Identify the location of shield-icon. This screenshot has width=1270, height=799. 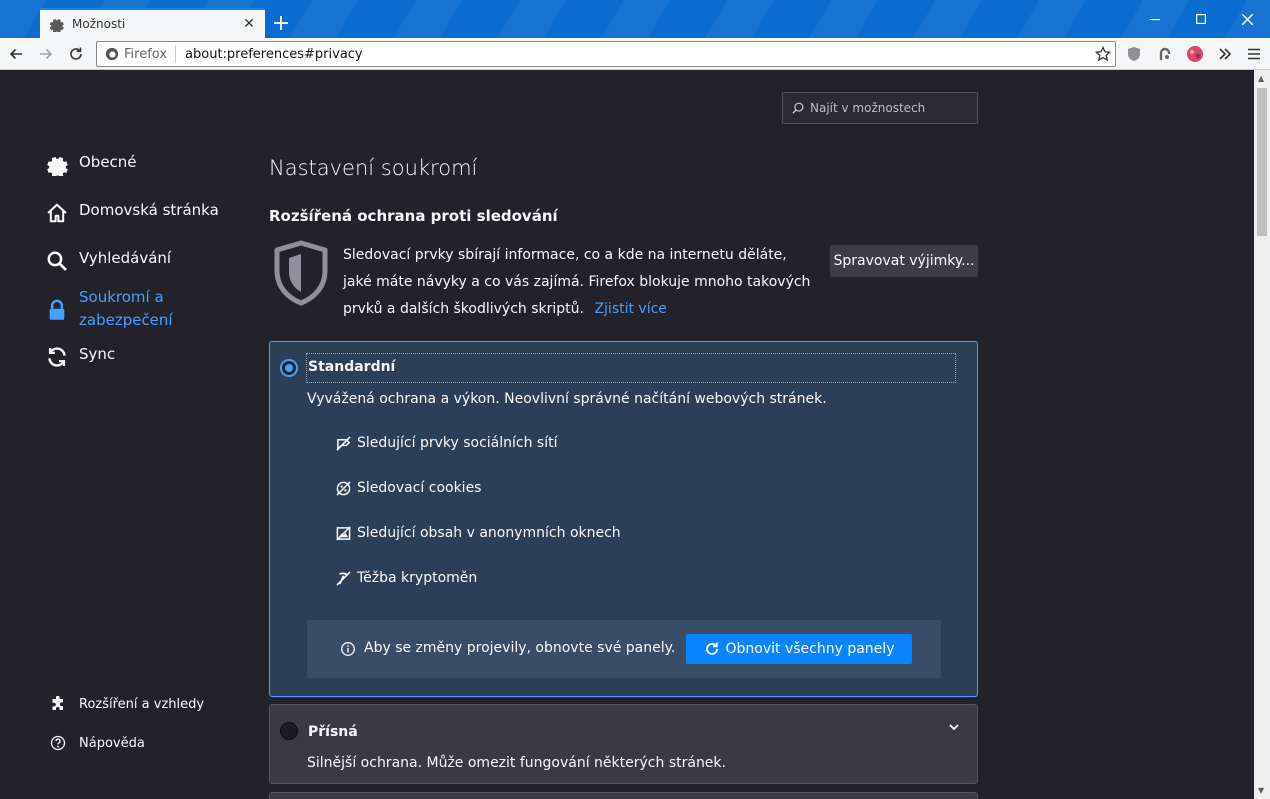
(301, 273).